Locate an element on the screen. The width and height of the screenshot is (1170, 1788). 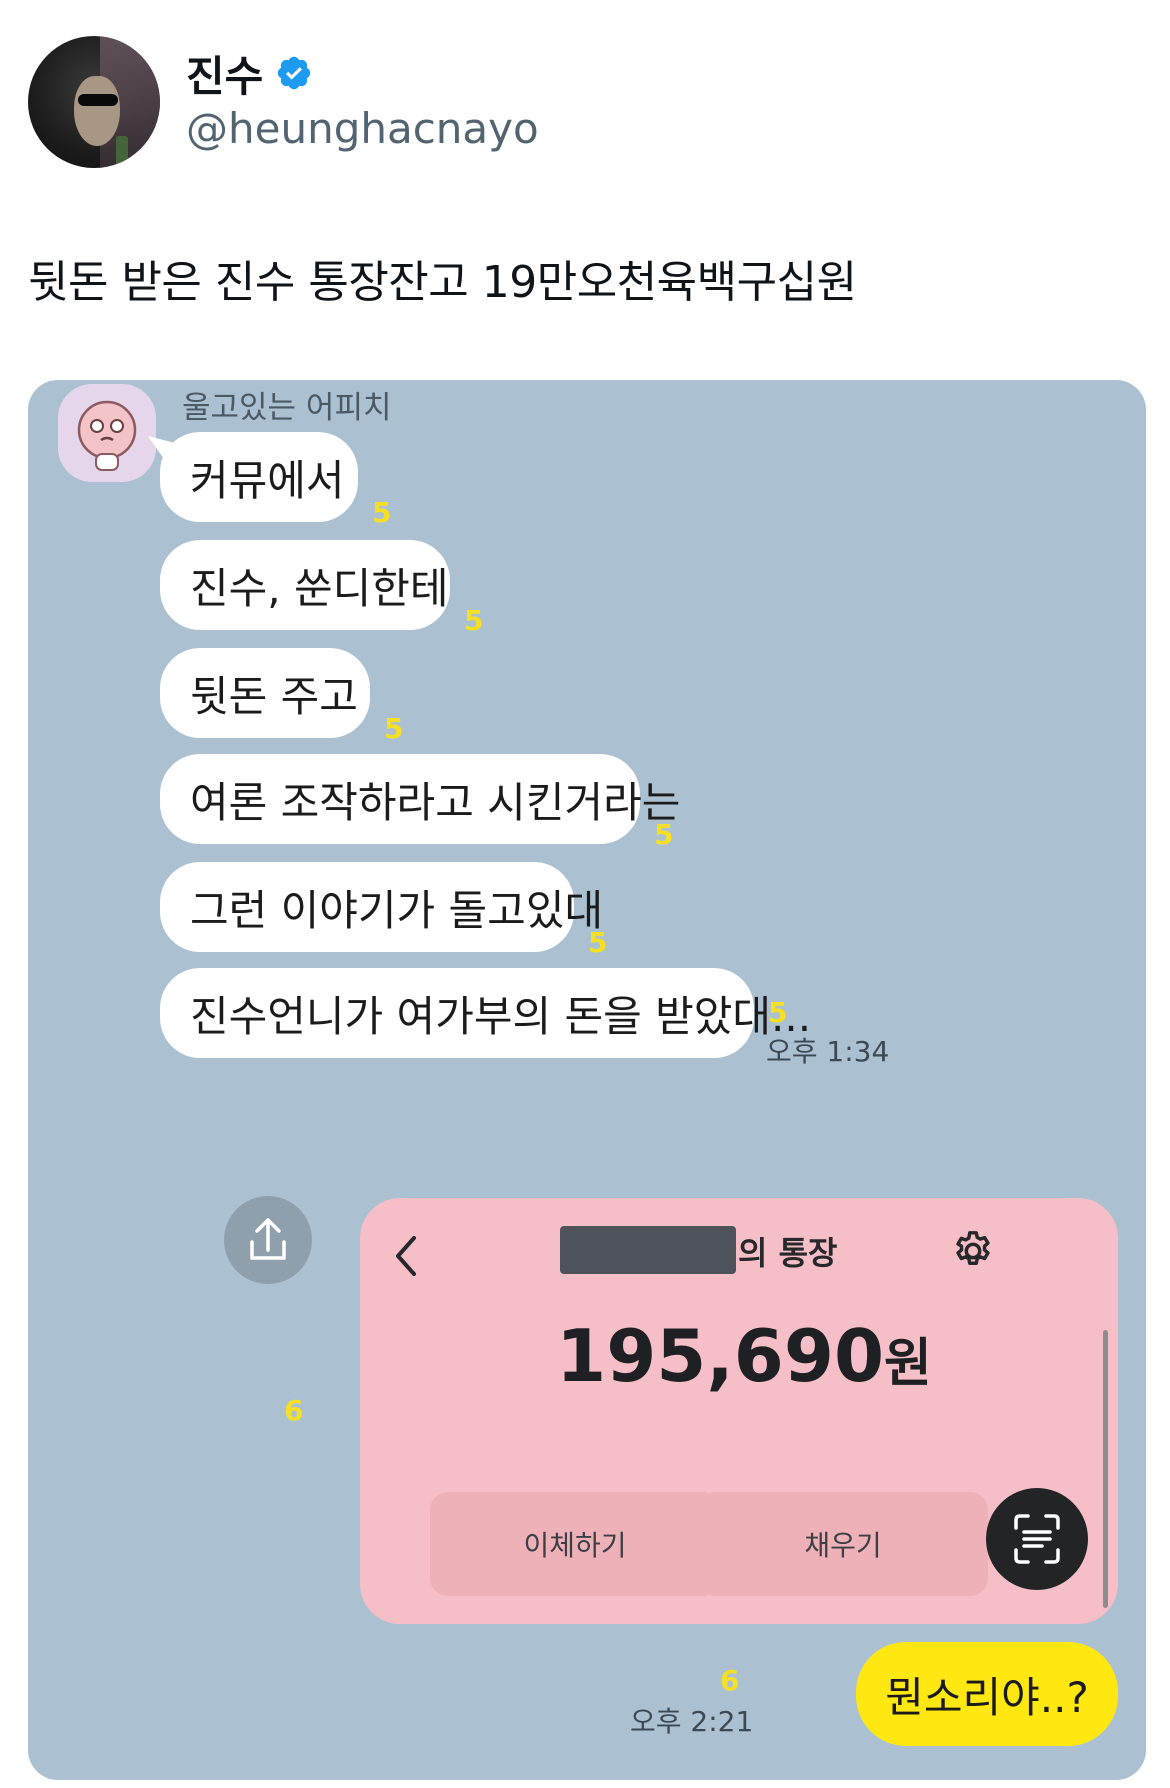
my-message-text: 뭔소리야..? is located at coordinates (987, 1697).